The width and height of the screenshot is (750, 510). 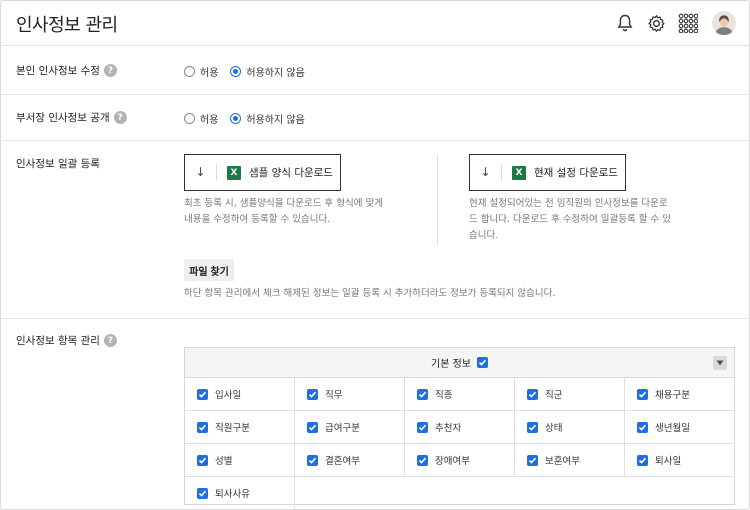 What do you see at coordinates (720, 363) in the screenshot?
I see `chevron-down-icon` at bounding box center [720, 363].